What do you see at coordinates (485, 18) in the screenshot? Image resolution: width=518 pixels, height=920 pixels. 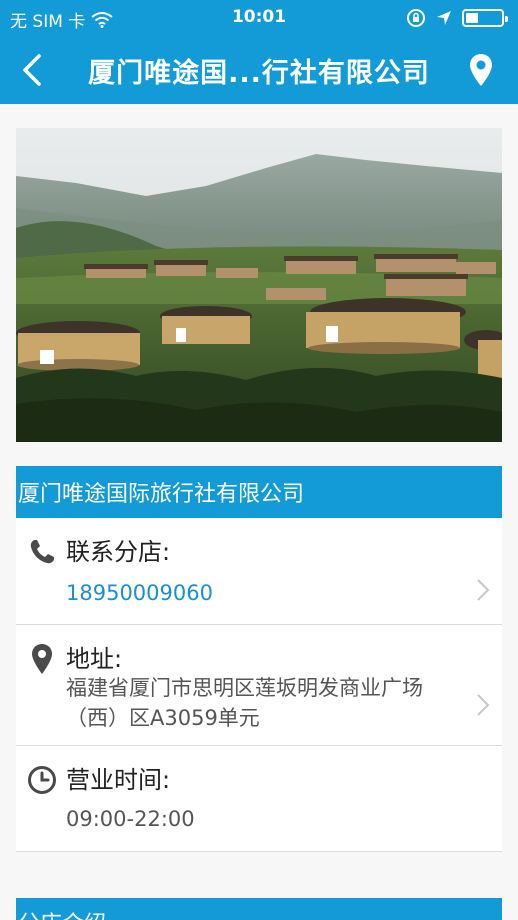 I see `battery-icon` at bounding box center [485, 18].